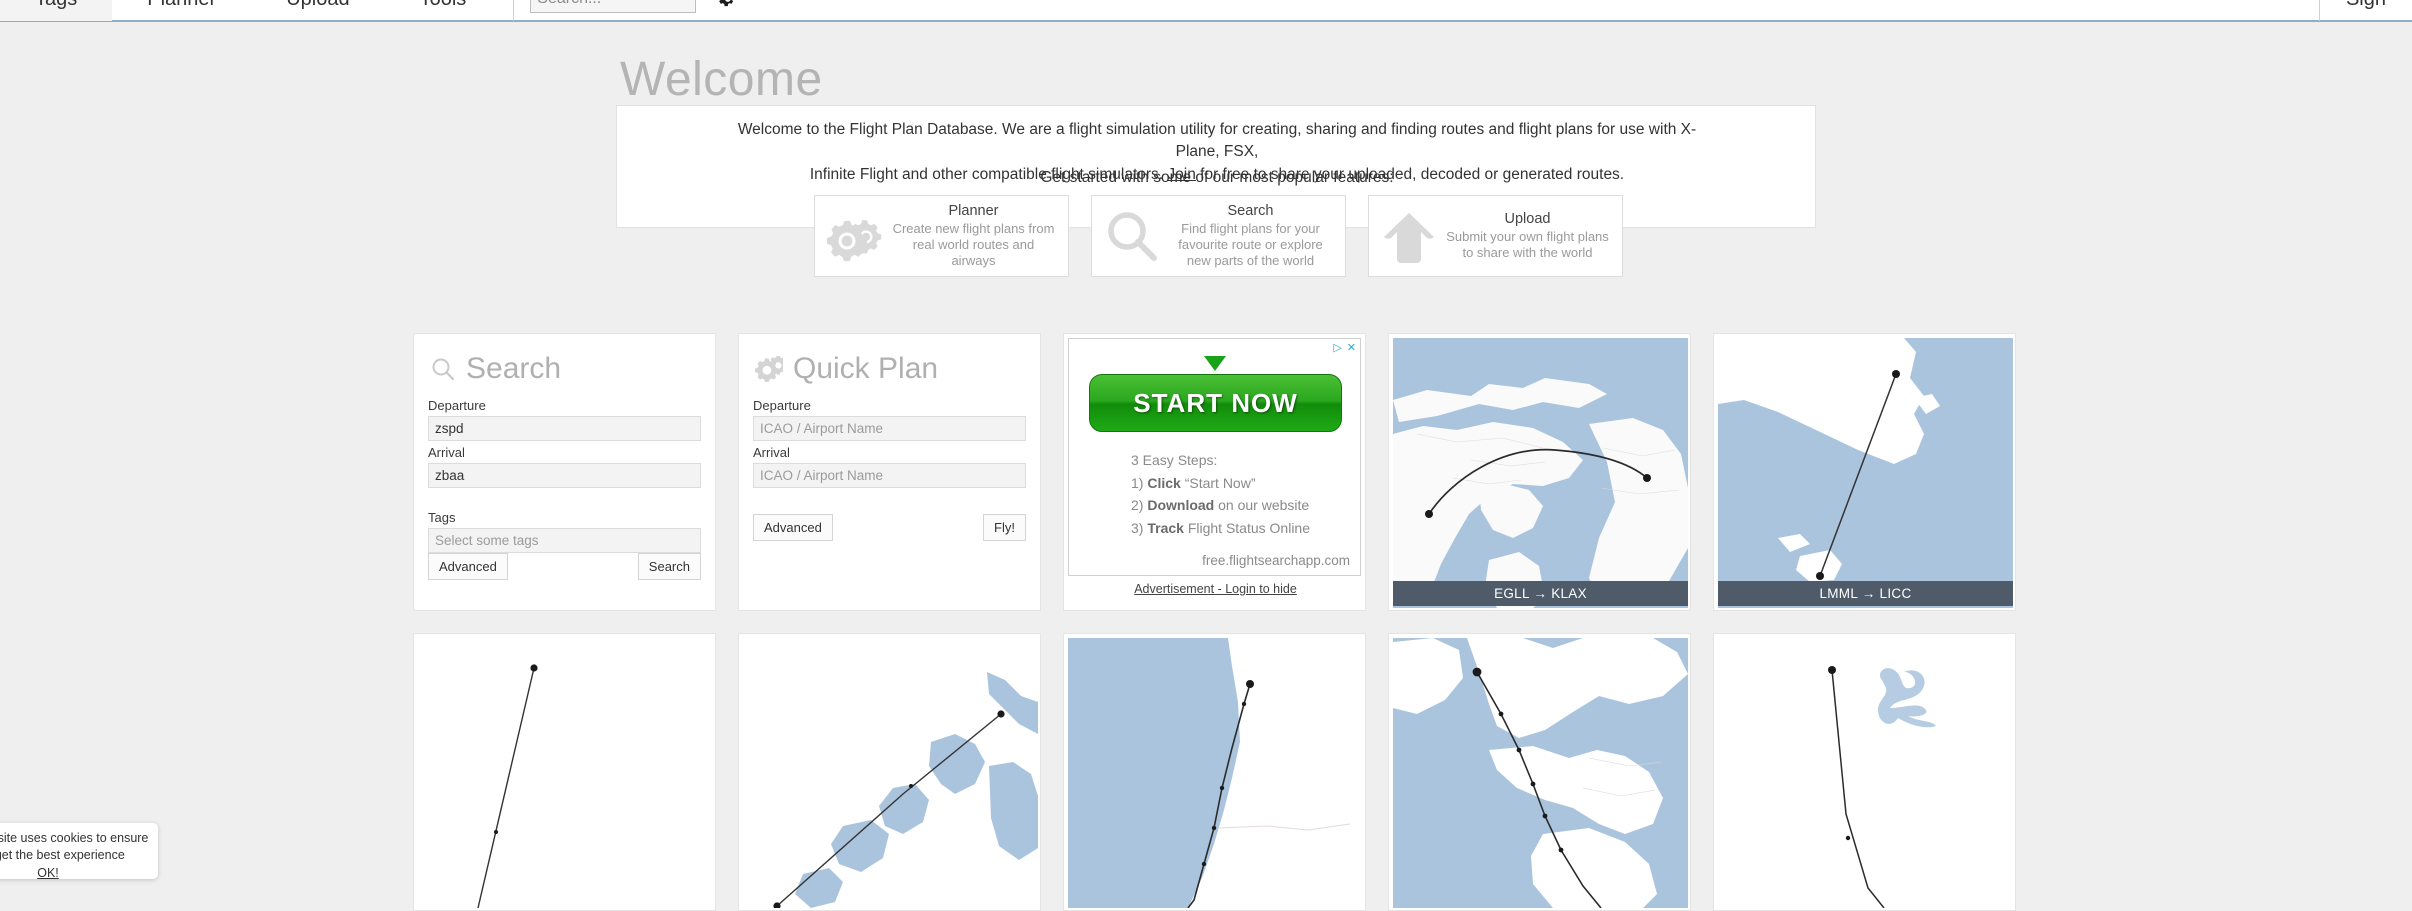 The height and width of the screenshot is (911, 2412). I want to click on advertisement-step-3: 3) Track Flight Status Online, so click(1220, 528).